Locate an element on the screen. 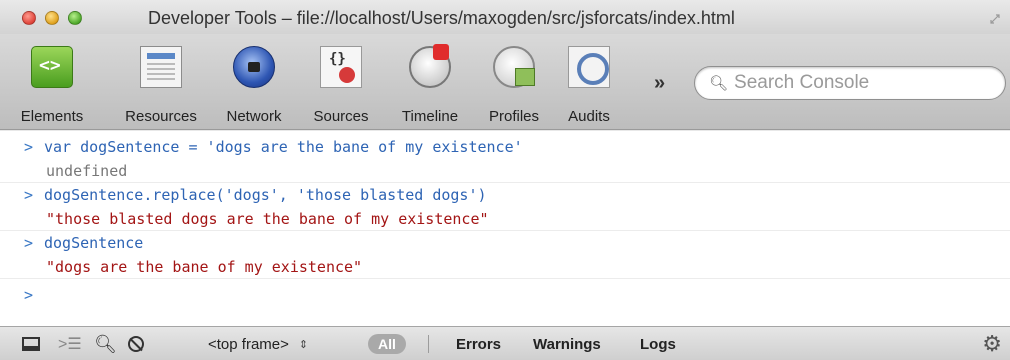 Image resolution: width=1010 pixels, height=360 pixels. console-output-line: undefined is located at coordinates (505, 171).